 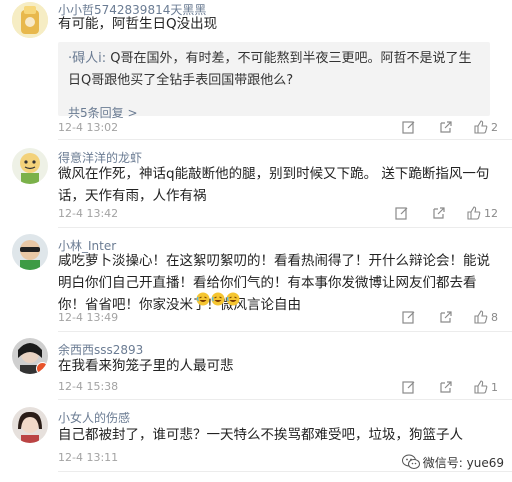 What do you see at coordinates (103, 112) in the screenshot?
I see `view-replies-link: 共5条回复 >` at bounding box center [103, 112].